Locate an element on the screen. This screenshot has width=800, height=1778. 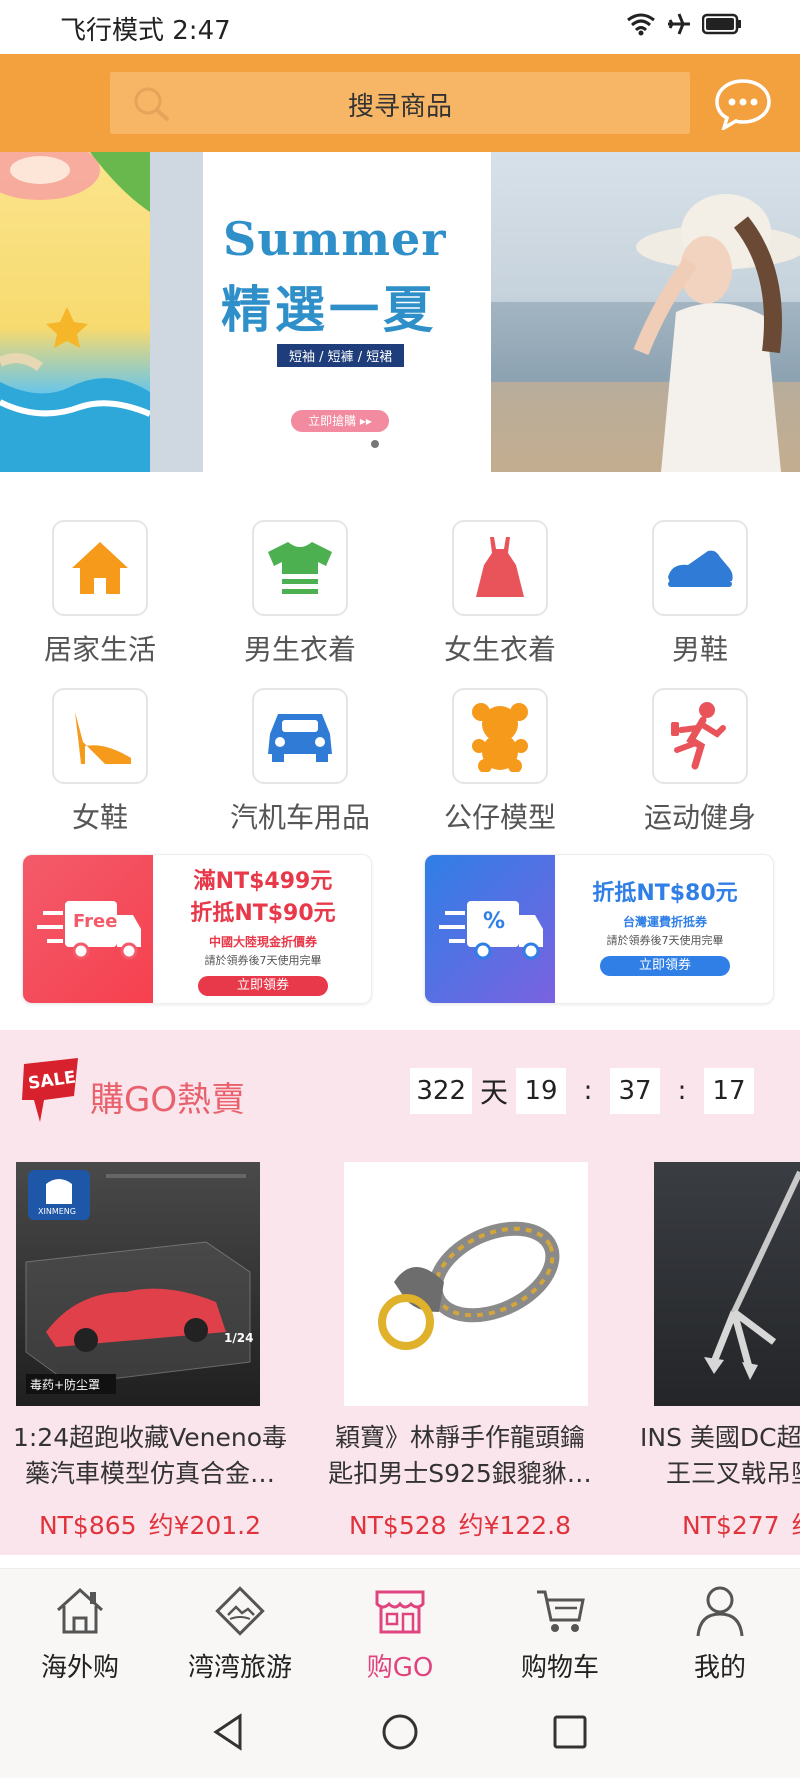
product-name-line1: 1:24超跑收藏Veneno毒 is located at coordinates (150, 1437).